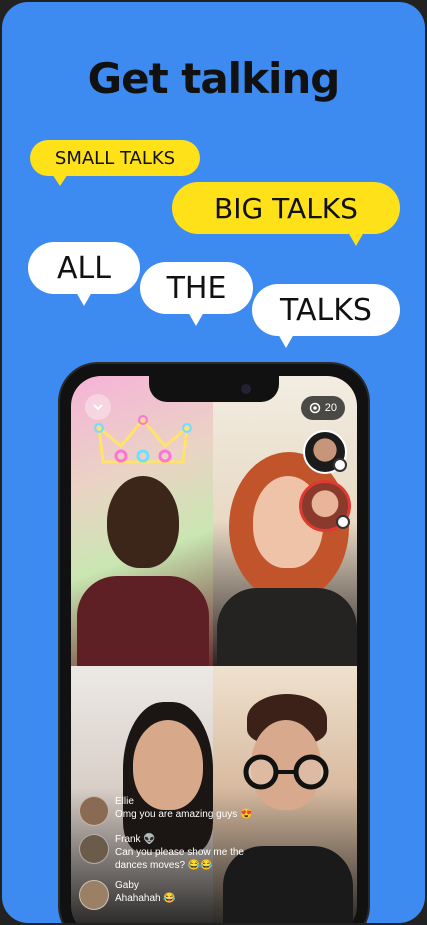 The width and height of the screenshot is (427, 925). What do you see at coordinates (196, 294) in the screenshot?
I see `bubble-the: THE` at bounding box center [196, 294].